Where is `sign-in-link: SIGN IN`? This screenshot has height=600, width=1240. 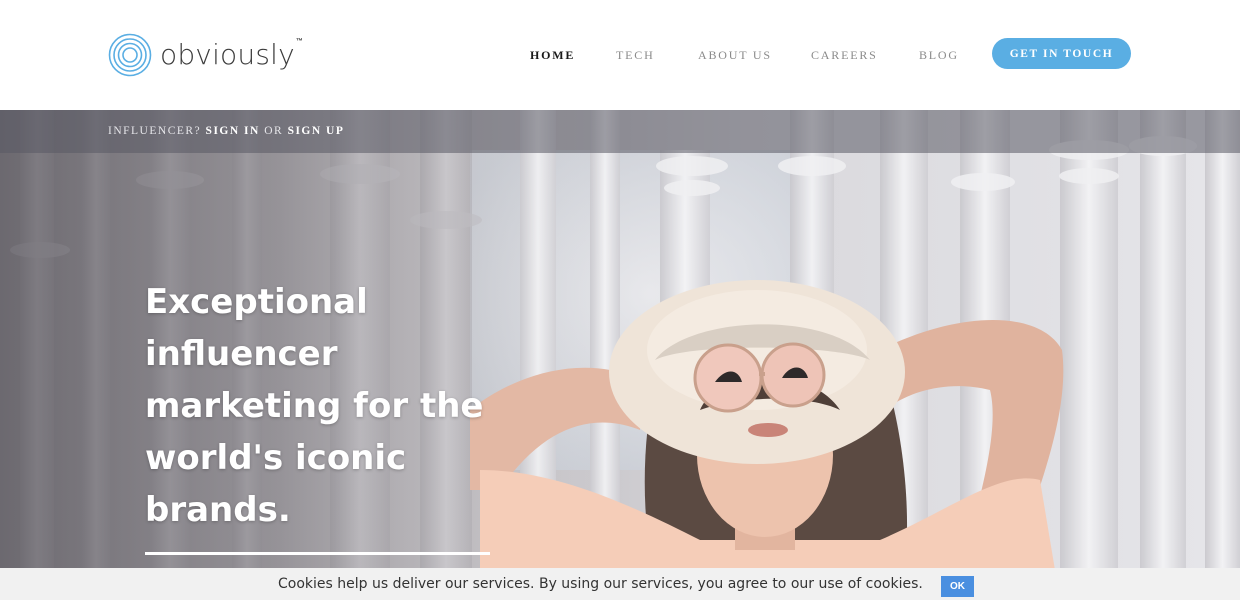 sign-in-link: SIGN IN is located at coordinates (233, 131).